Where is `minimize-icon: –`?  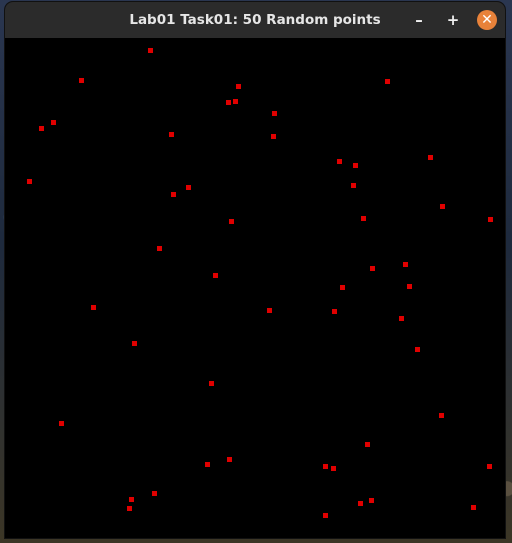 minimize-icon: – is located at coordinates (419, 20).